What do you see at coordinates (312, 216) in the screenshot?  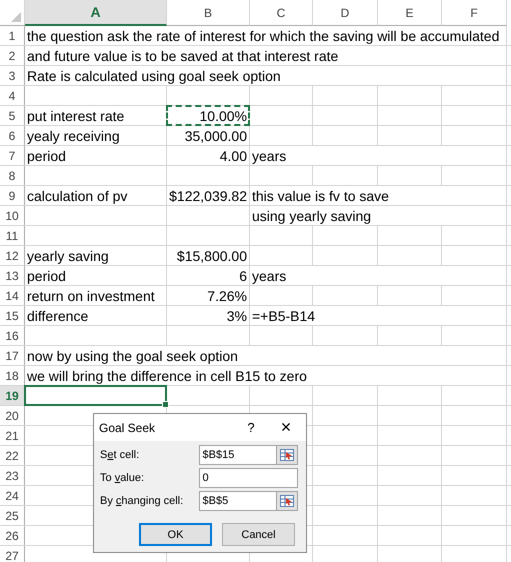 I see `cell-text: using yearly saving` at bounding box center [312, 216].